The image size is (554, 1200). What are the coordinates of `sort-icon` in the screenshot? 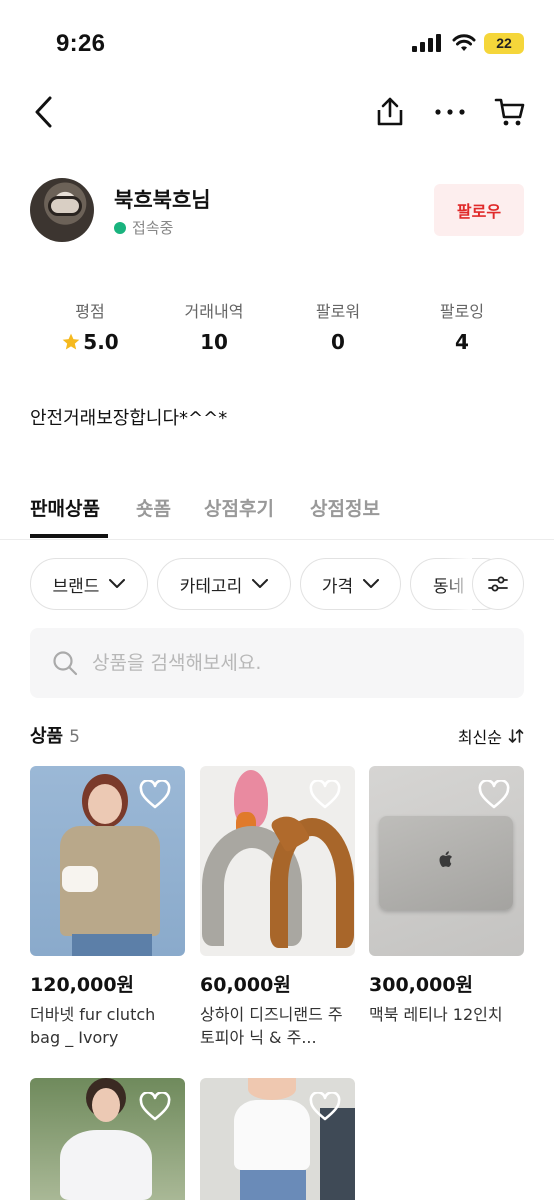 It's located at (516, 736).